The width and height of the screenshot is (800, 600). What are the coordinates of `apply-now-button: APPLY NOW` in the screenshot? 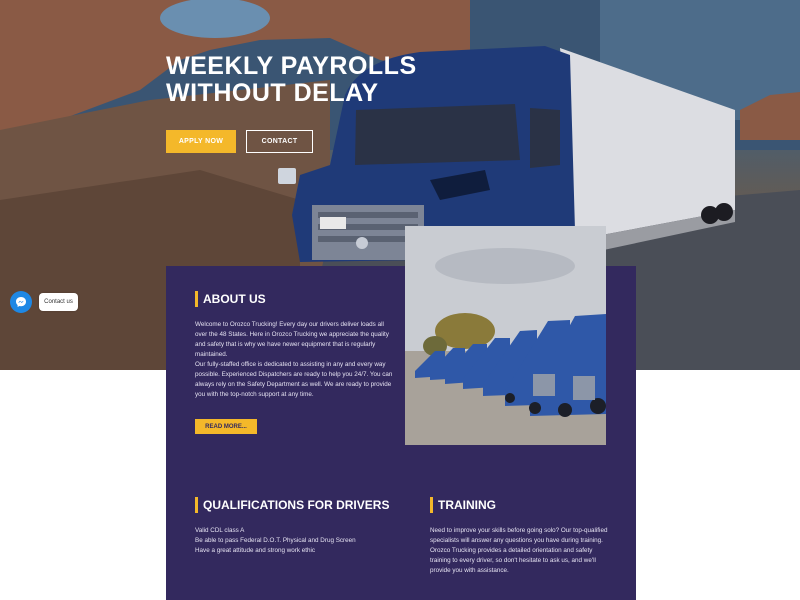 It's located at (201, 141).